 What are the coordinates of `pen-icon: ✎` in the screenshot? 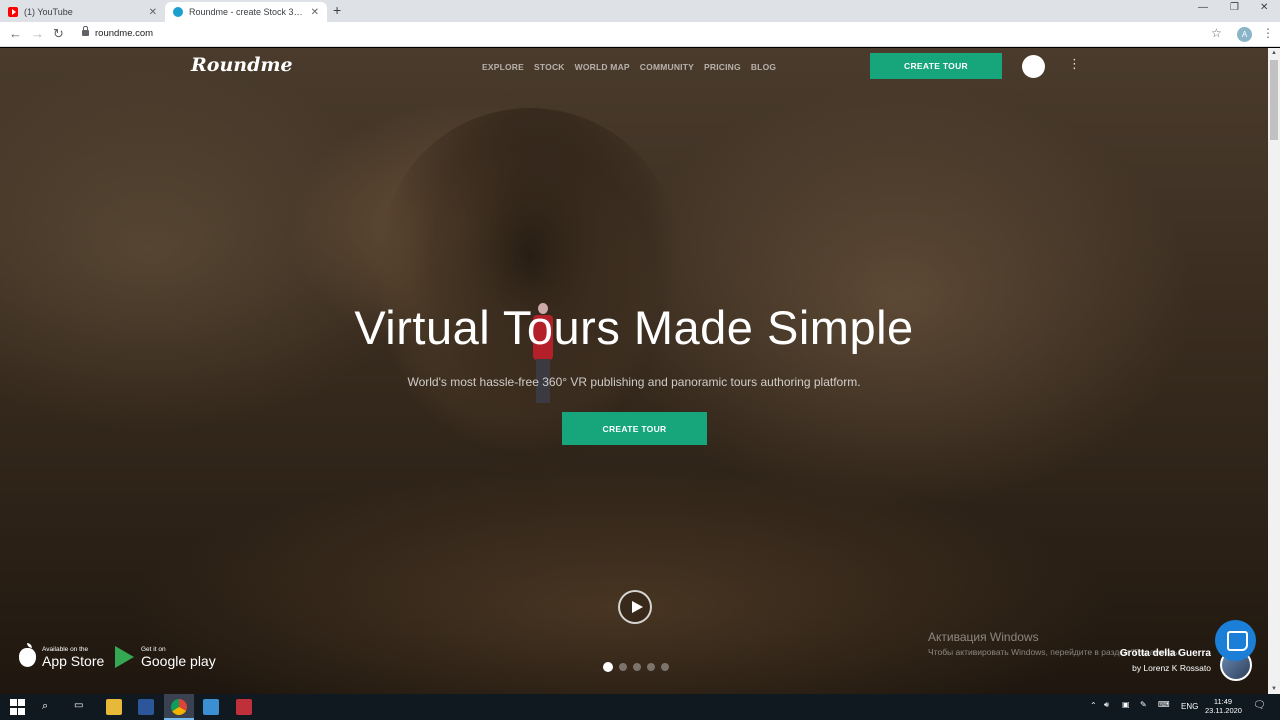 It's located at (1143, 704).